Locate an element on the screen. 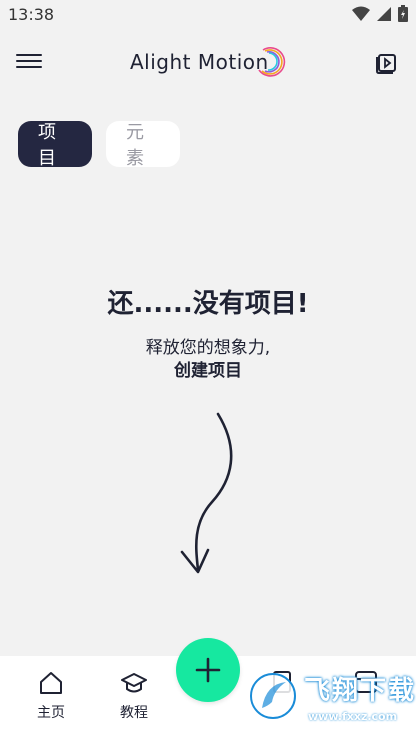  empty-state-cta-text: 创建项目 is located at coordinates (208, 371).